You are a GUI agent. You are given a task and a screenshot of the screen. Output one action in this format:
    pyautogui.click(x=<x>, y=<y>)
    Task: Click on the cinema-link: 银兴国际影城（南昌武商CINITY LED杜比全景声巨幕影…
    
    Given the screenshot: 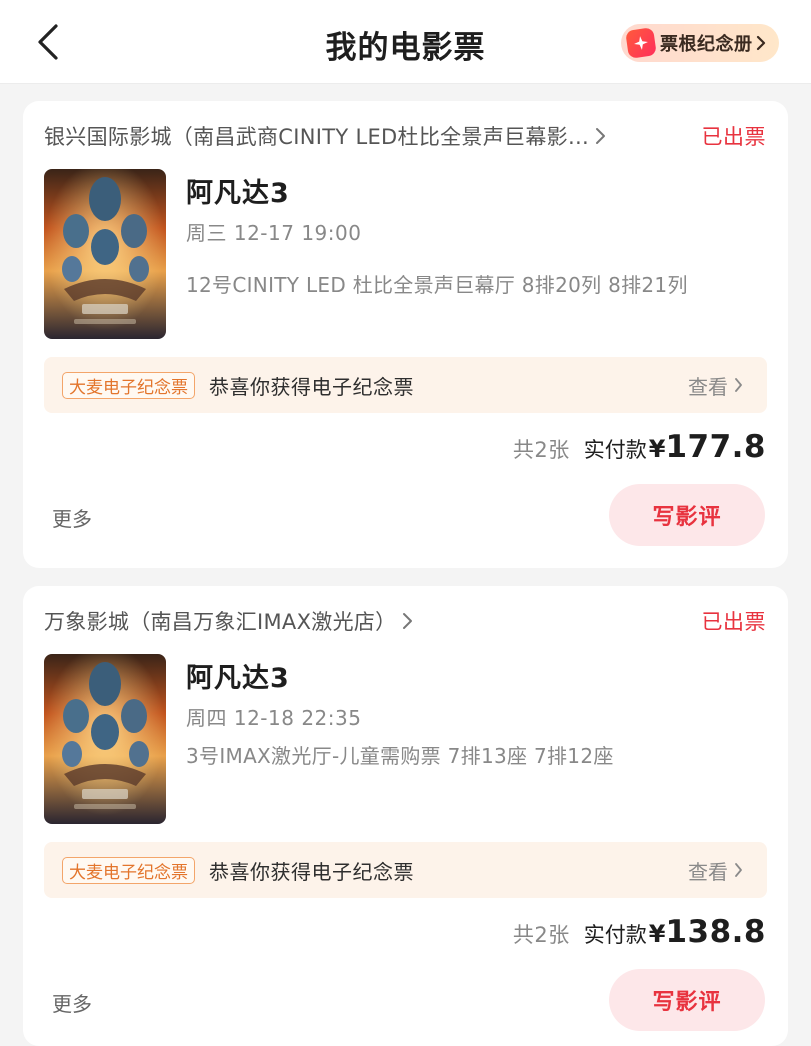 What is the action you would take?
    pyautogui.click(x=406, y=136)
    